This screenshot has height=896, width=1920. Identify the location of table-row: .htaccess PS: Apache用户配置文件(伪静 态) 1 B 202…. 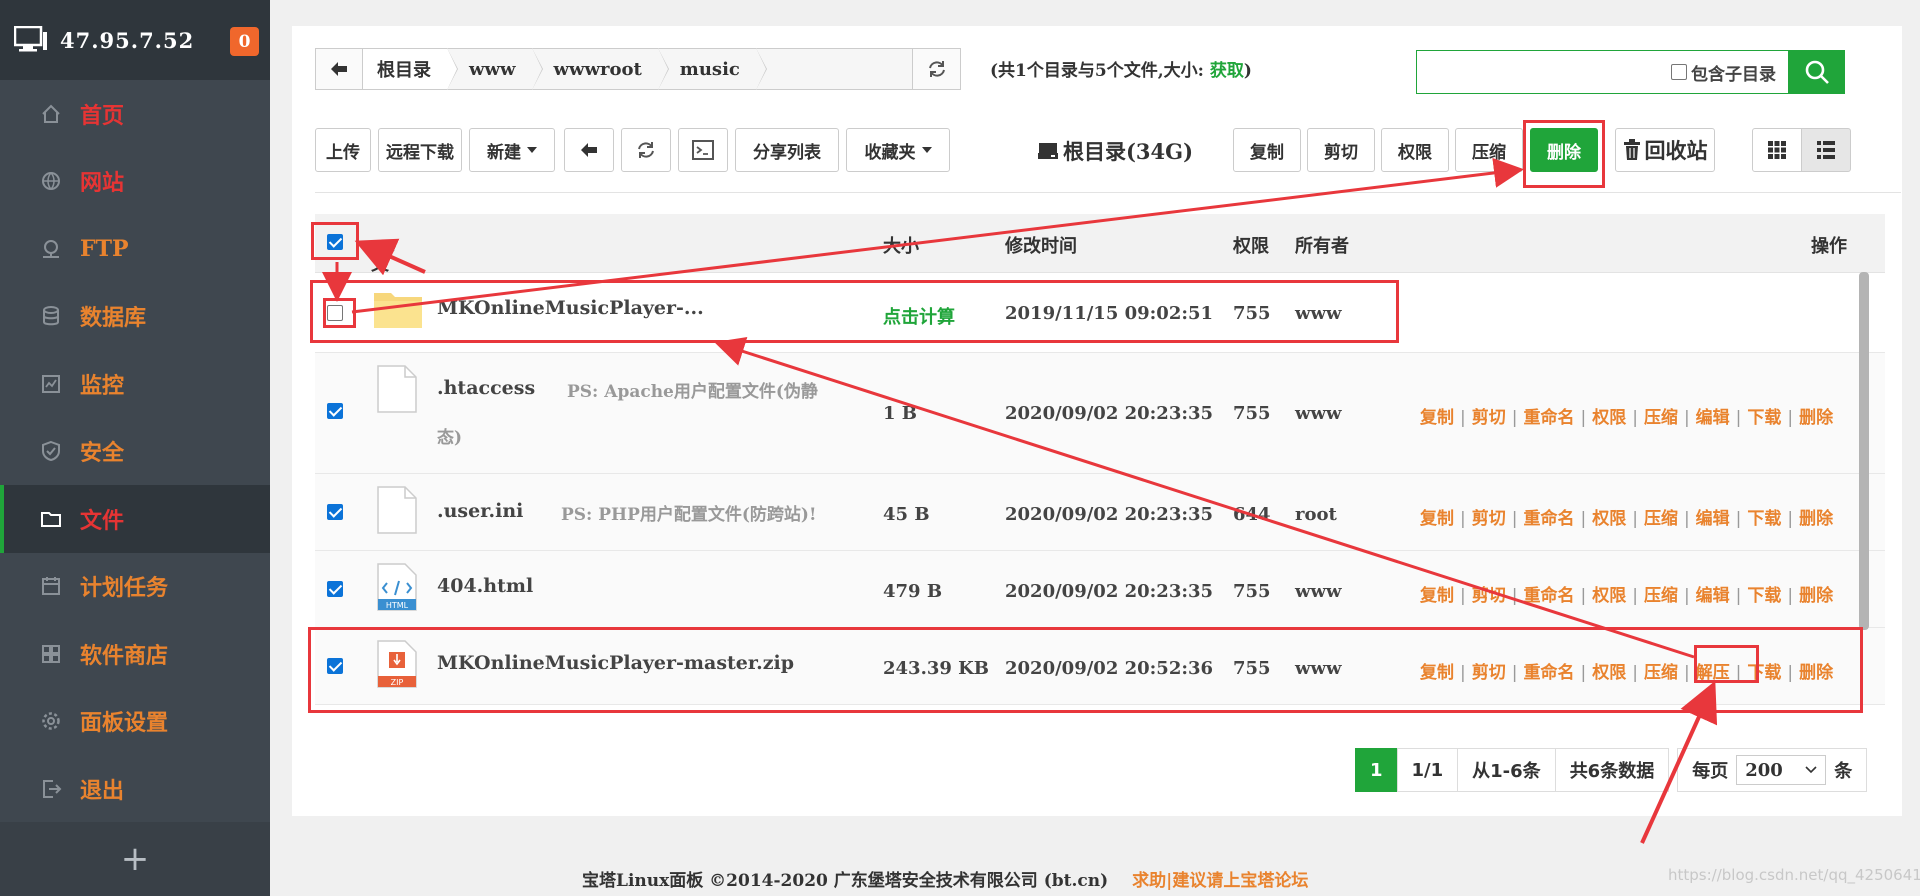
(1100, 413).